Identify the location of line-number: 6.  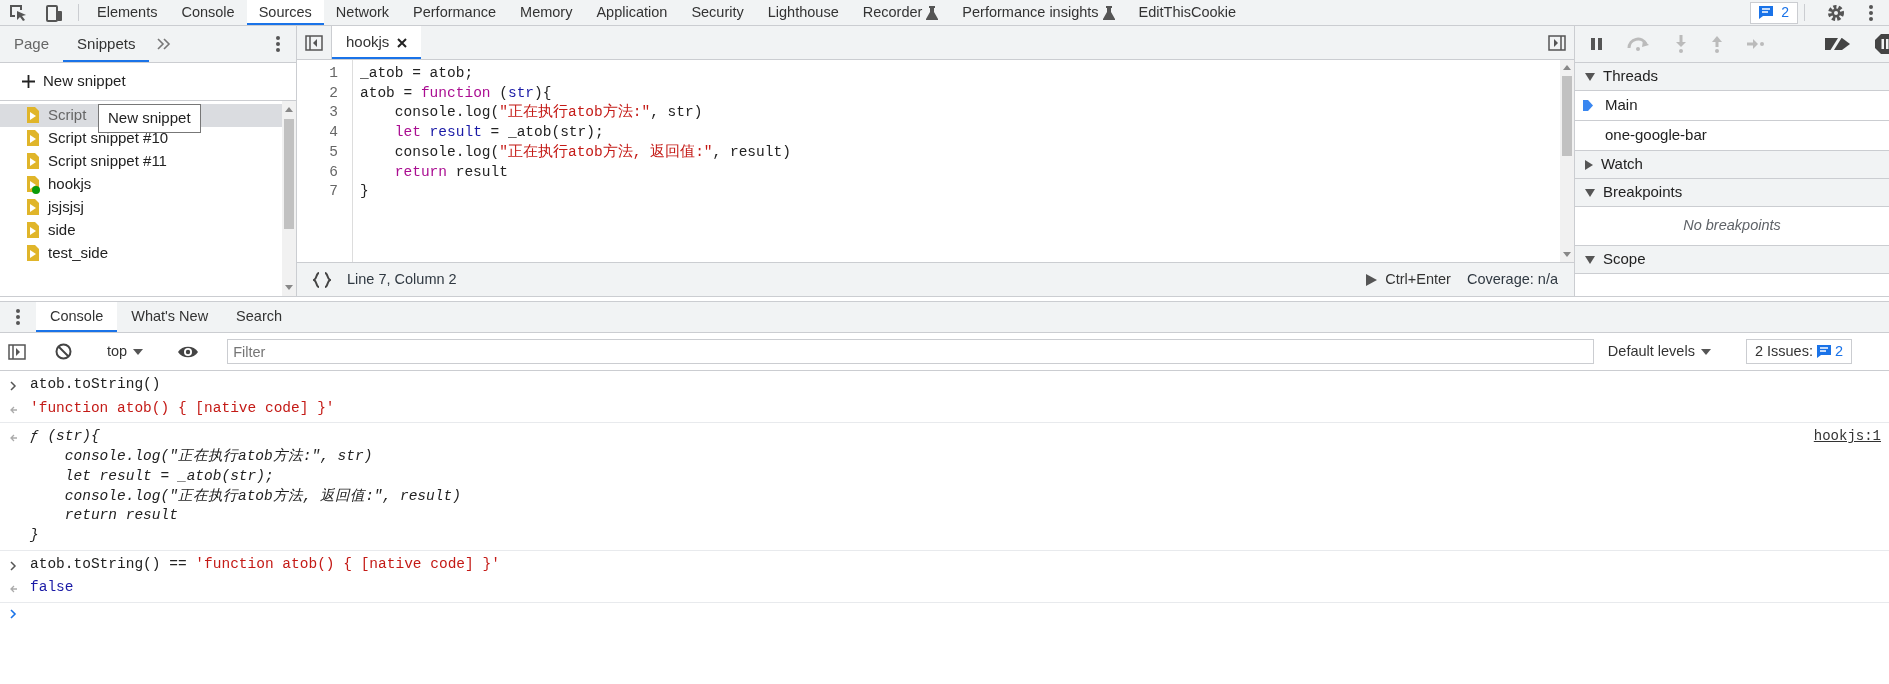
(333, 172).